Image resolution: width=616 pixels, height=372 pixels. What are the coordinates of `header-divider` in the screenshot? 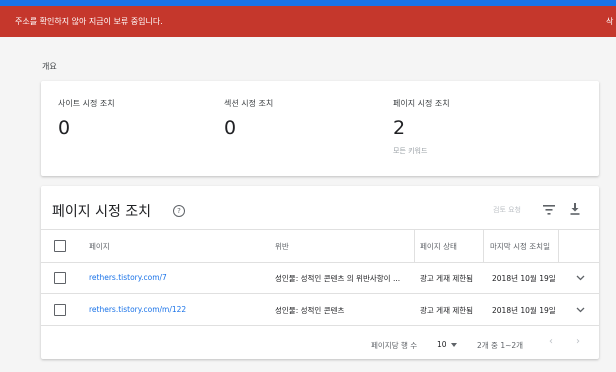 It's located at (320, 262).